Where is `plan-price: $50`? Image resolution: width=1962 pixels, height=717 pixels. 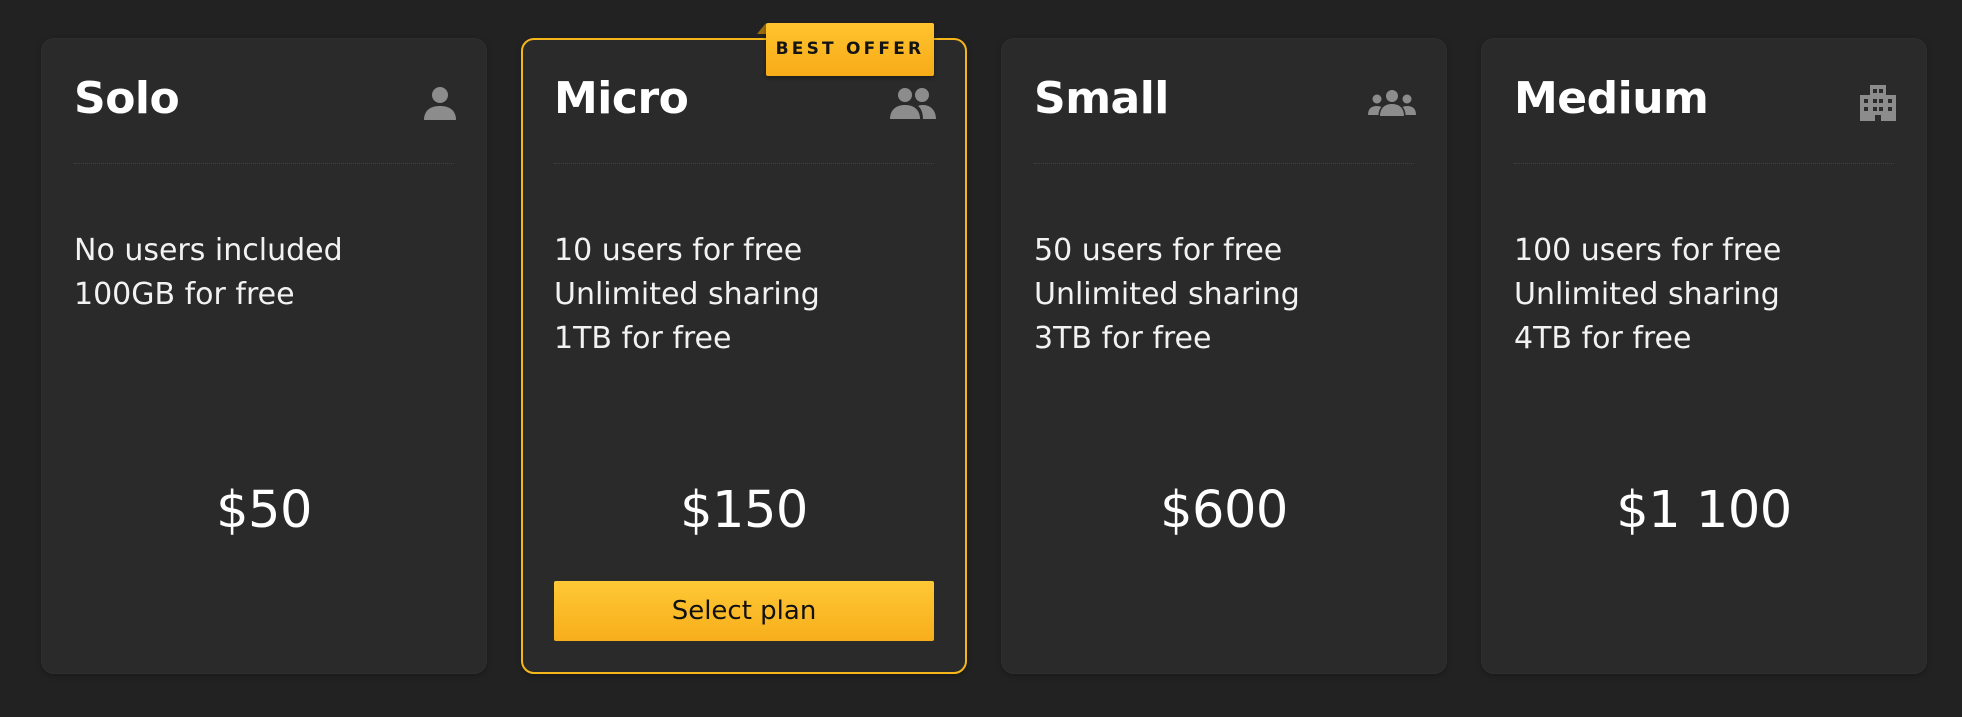
plan-price: $50 is located at coordinates (264, 510).